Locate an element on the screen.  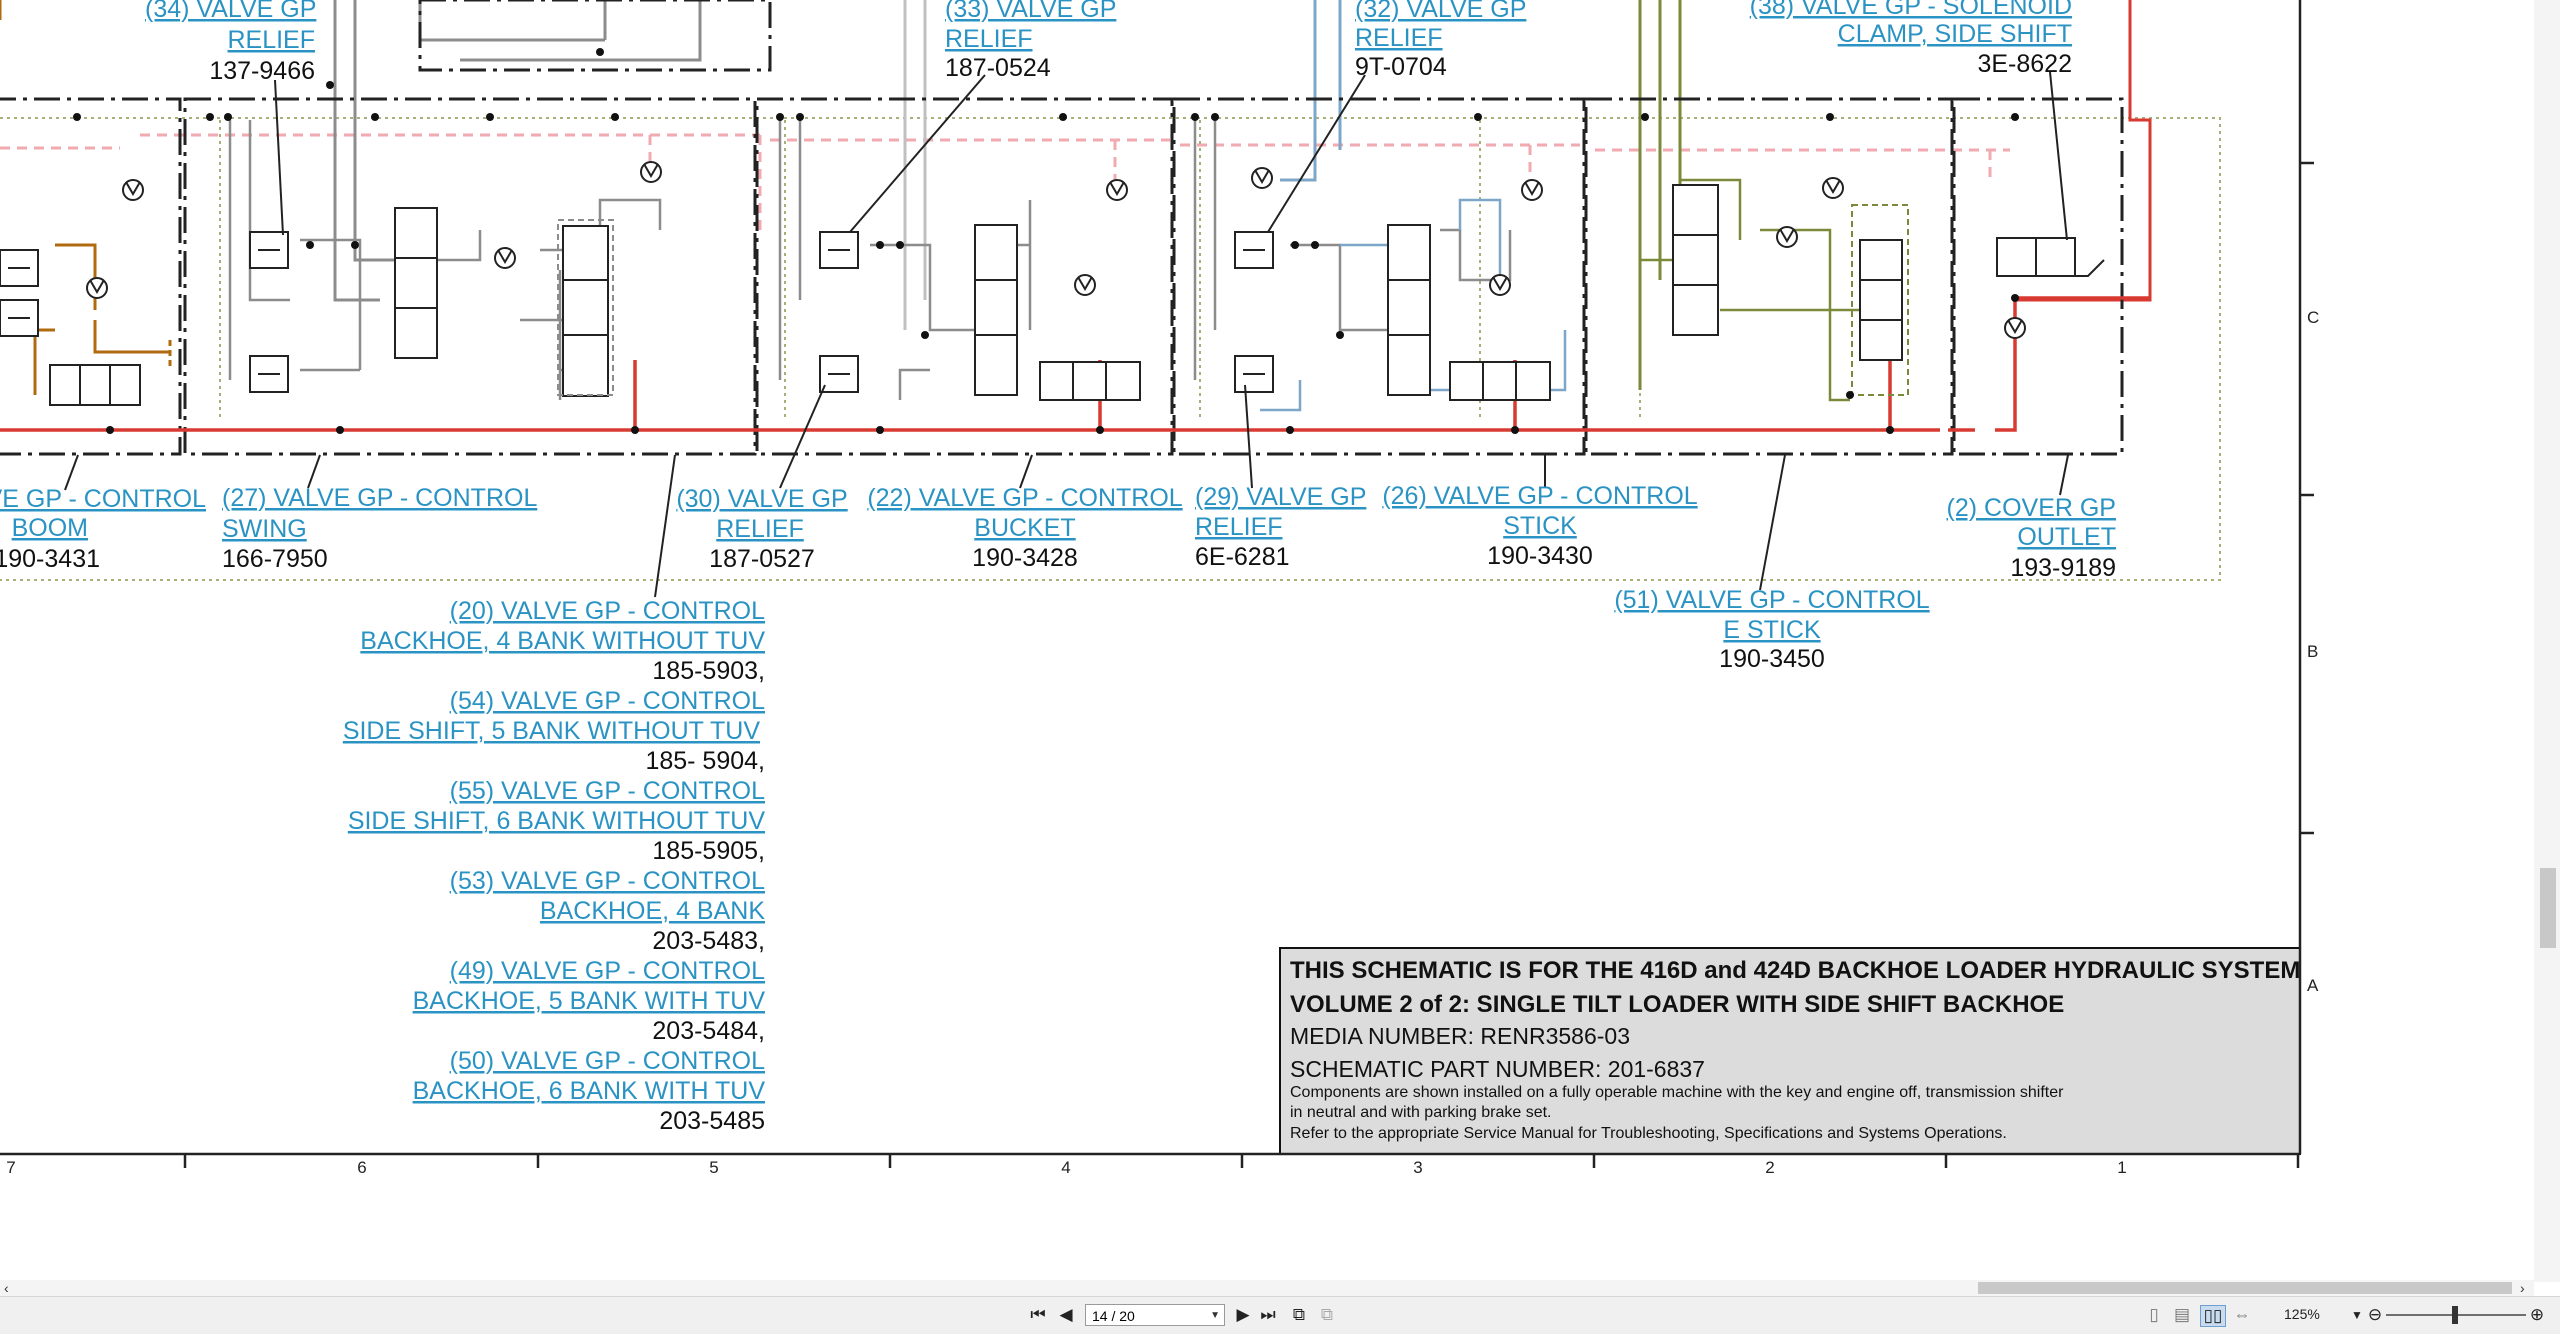
column-6: 6 is located at coordinates (361, 1167).